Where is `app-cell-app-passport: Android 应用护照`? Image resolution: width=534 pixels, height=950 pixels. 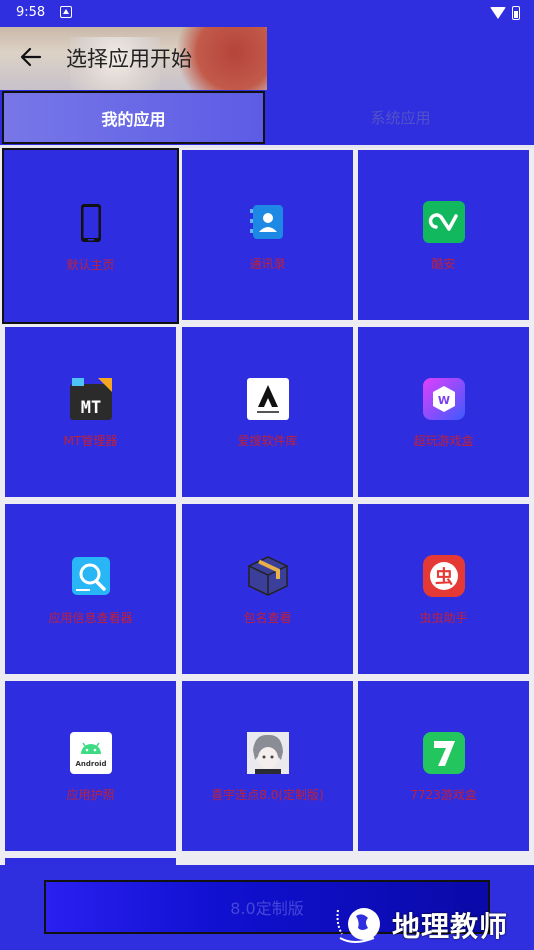 app-cell-app-passport: Android 应用护照 is located at coordinates (90, 766).